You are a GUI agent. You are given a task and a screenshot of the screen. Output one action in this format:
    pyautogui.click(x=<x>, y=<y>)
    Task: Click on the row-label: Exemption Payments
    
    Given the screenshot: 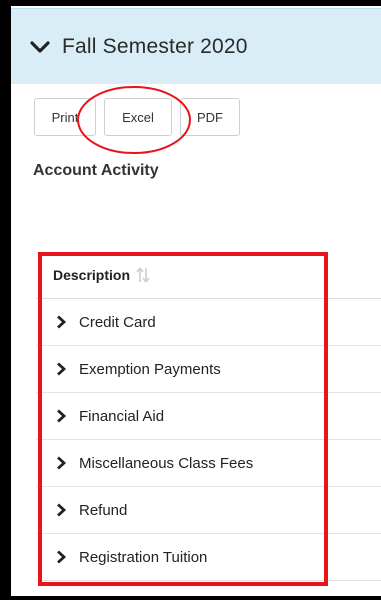 What is the action you would take?
    pyautogui.click(x=150, y=369)
    